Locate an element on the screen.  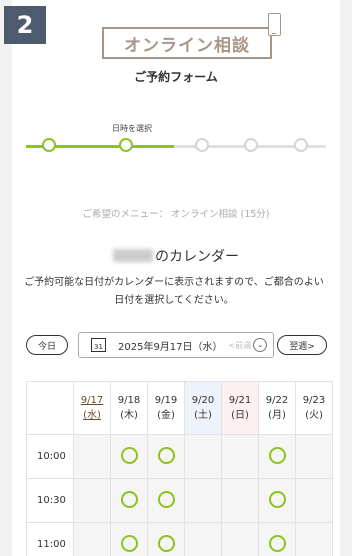
day-header-sunday: 9/21 (日) is located at coordinates (240, 408).